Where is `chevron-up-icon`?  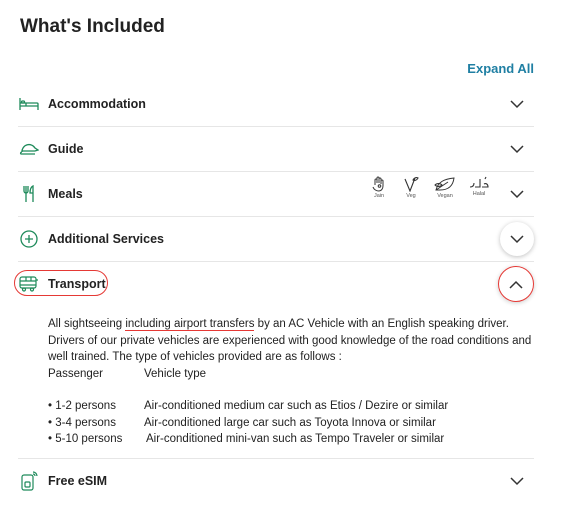 chevron-up-icon is located at coordinates (516, 284).